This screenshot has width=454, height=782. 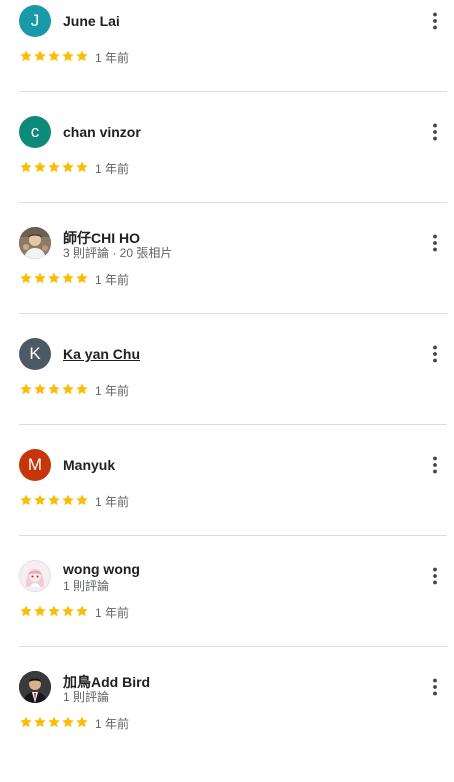 What do you see at coordinates (233, 726) in the screenshot?
I see `review-card: 加鳥Add Bird 1 則評論 1 年前` at bounding box center [233, 726].